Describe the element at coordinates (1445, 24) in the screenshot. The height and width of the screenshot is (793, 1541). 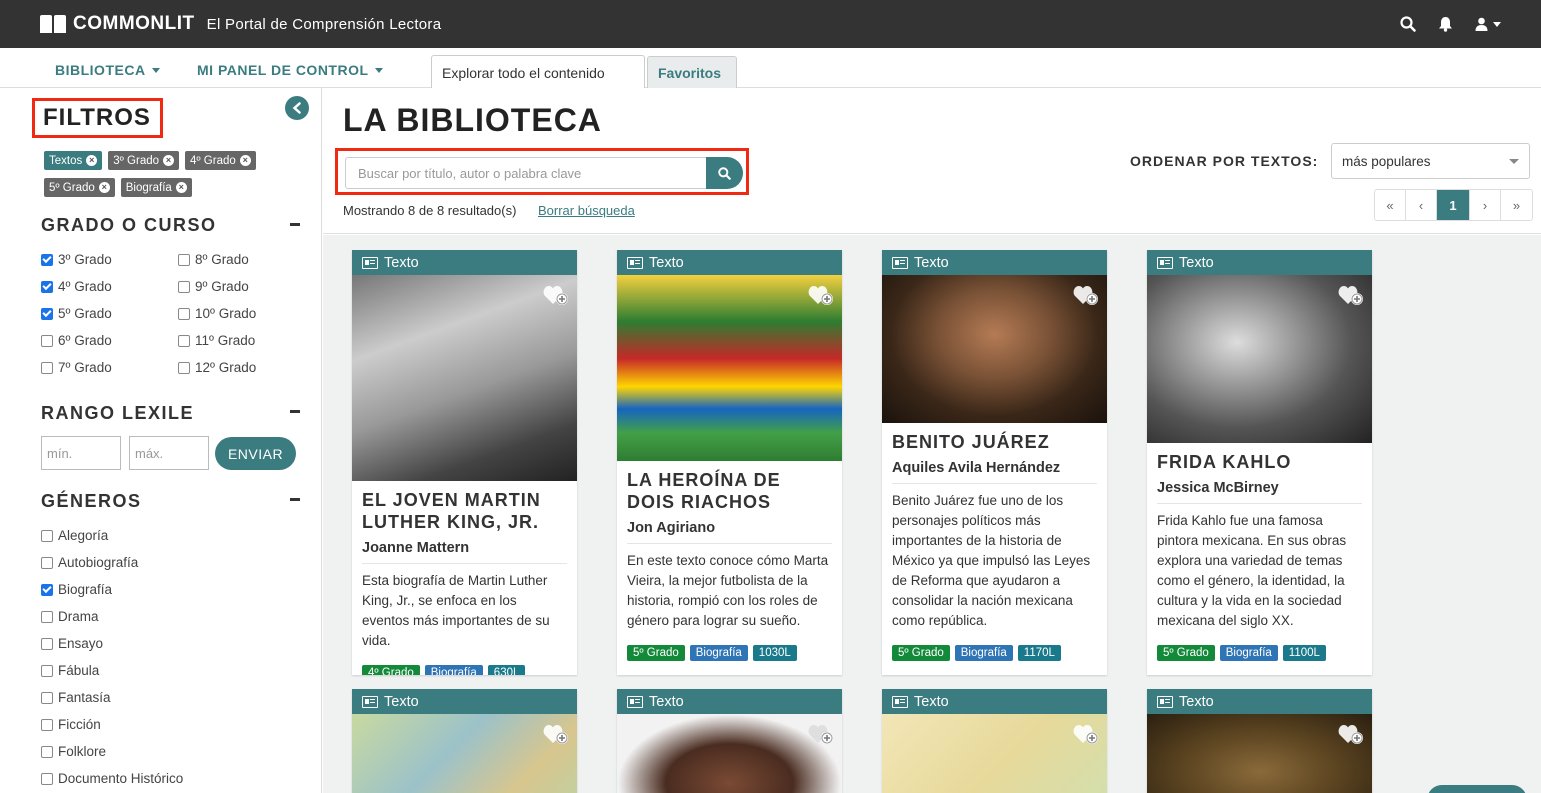
I see `bell-icon` at that location.